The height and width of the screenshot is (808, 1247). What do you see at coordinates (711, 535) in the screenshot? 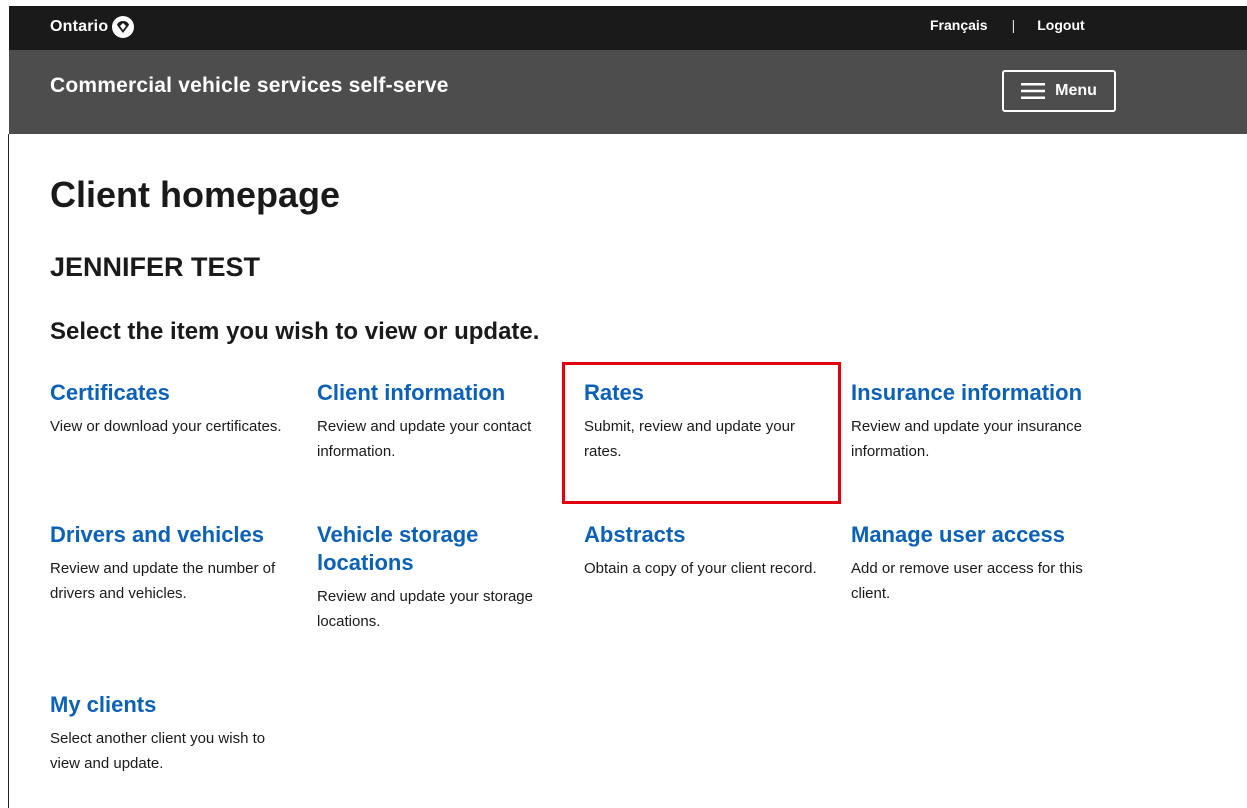
I see `abstracts-link: Abstracts` at bounding box center [711, 535].